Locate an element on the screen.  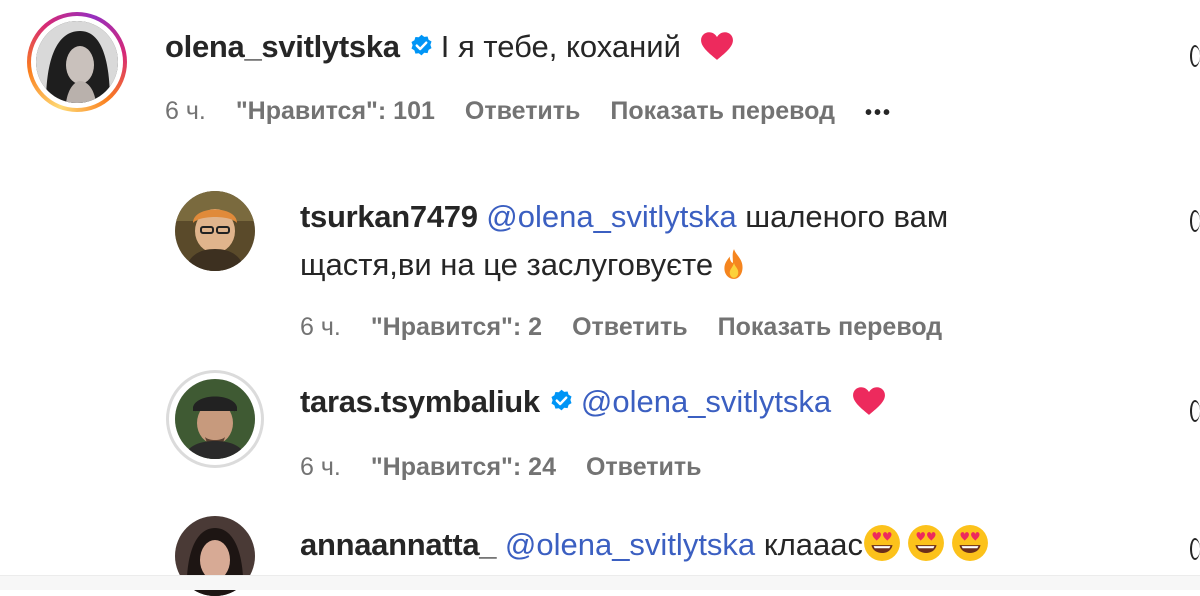
comment-text-continued: щастя,ви на це заслуговуєте is located at coordinates (507, 264).